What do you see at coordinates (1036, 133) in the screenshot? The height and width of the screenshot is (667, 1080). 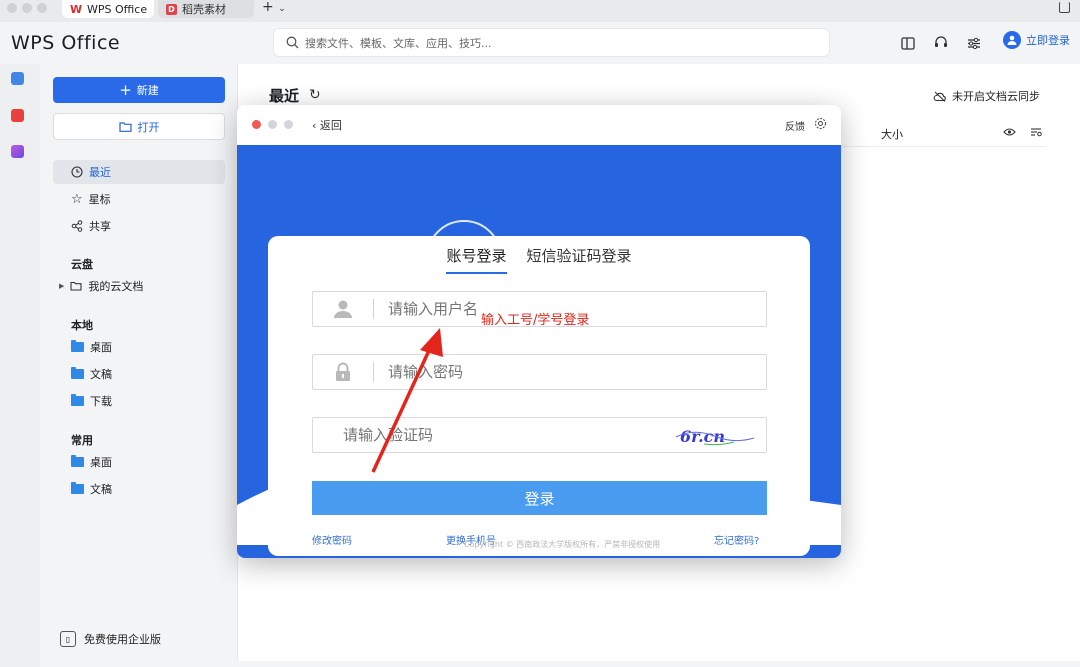 I see `sort-options-icon` at bounding box center [1036, 133].